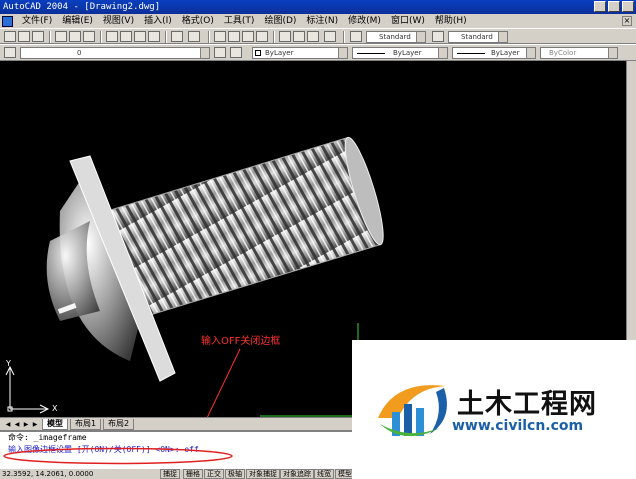 This screenshot has width=636, height=479. What do you see at coordinates (371, 53) in the screenshot?
I see `linetype-sample` at bounding box center [371, 53].